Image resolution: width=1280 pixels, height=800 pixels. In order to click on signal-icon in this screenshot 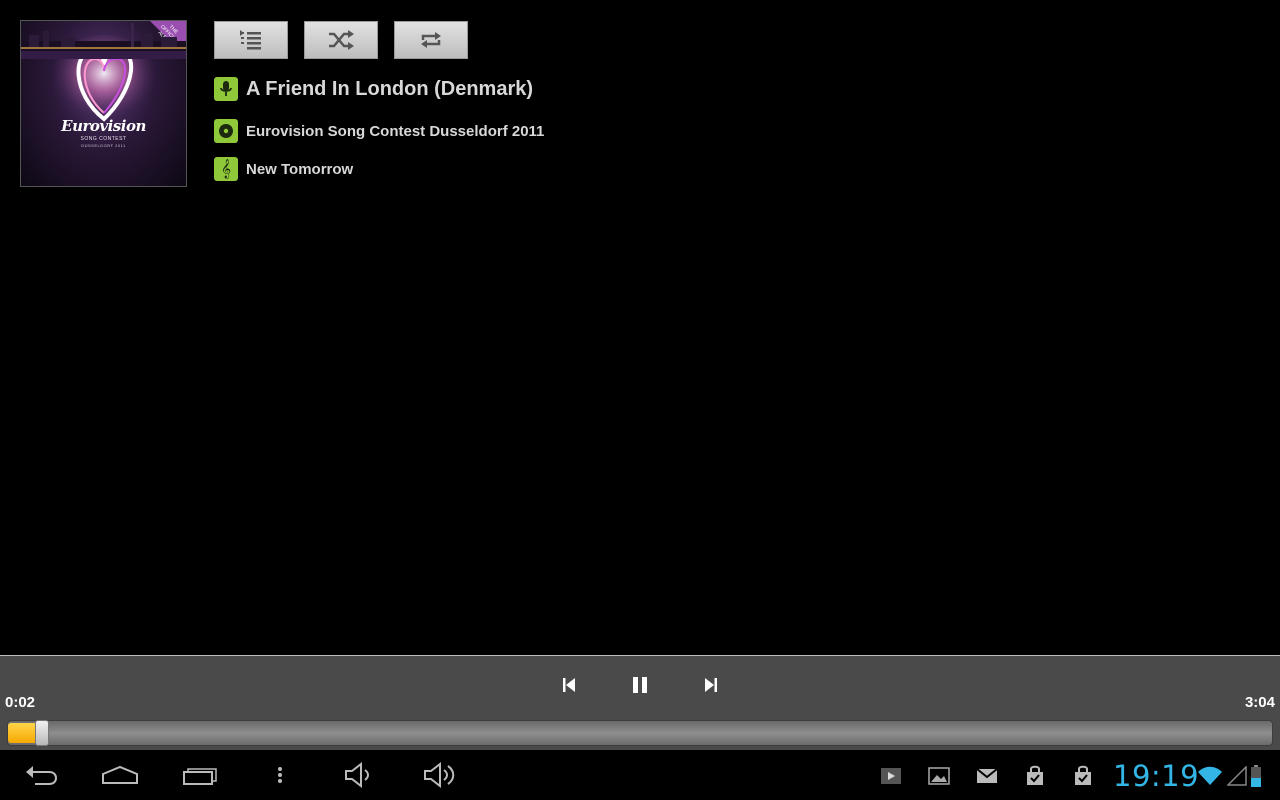, I will do `click(1237, 776)`.